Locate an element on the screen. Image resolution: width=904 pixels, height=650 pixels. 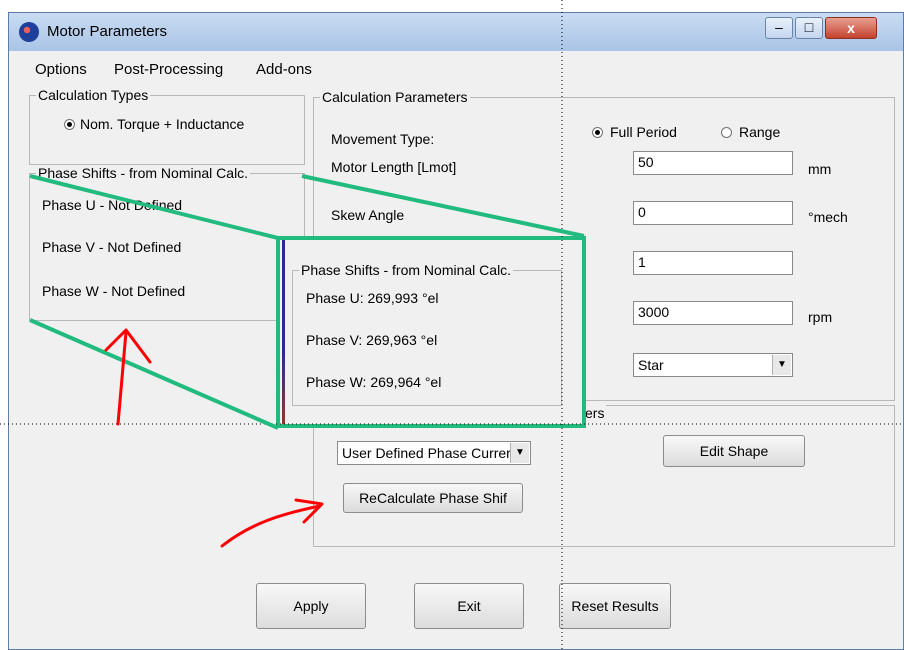
callout-line-bottom is located at coordinates (154, 374).